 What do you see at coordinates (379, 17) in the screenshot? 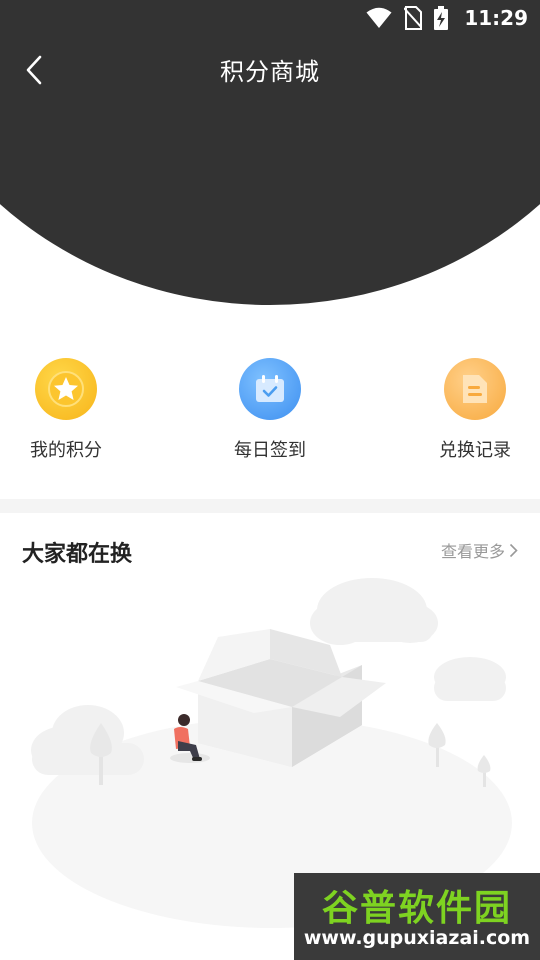
I see `wifi-icon` at bounding box center [379, 17].